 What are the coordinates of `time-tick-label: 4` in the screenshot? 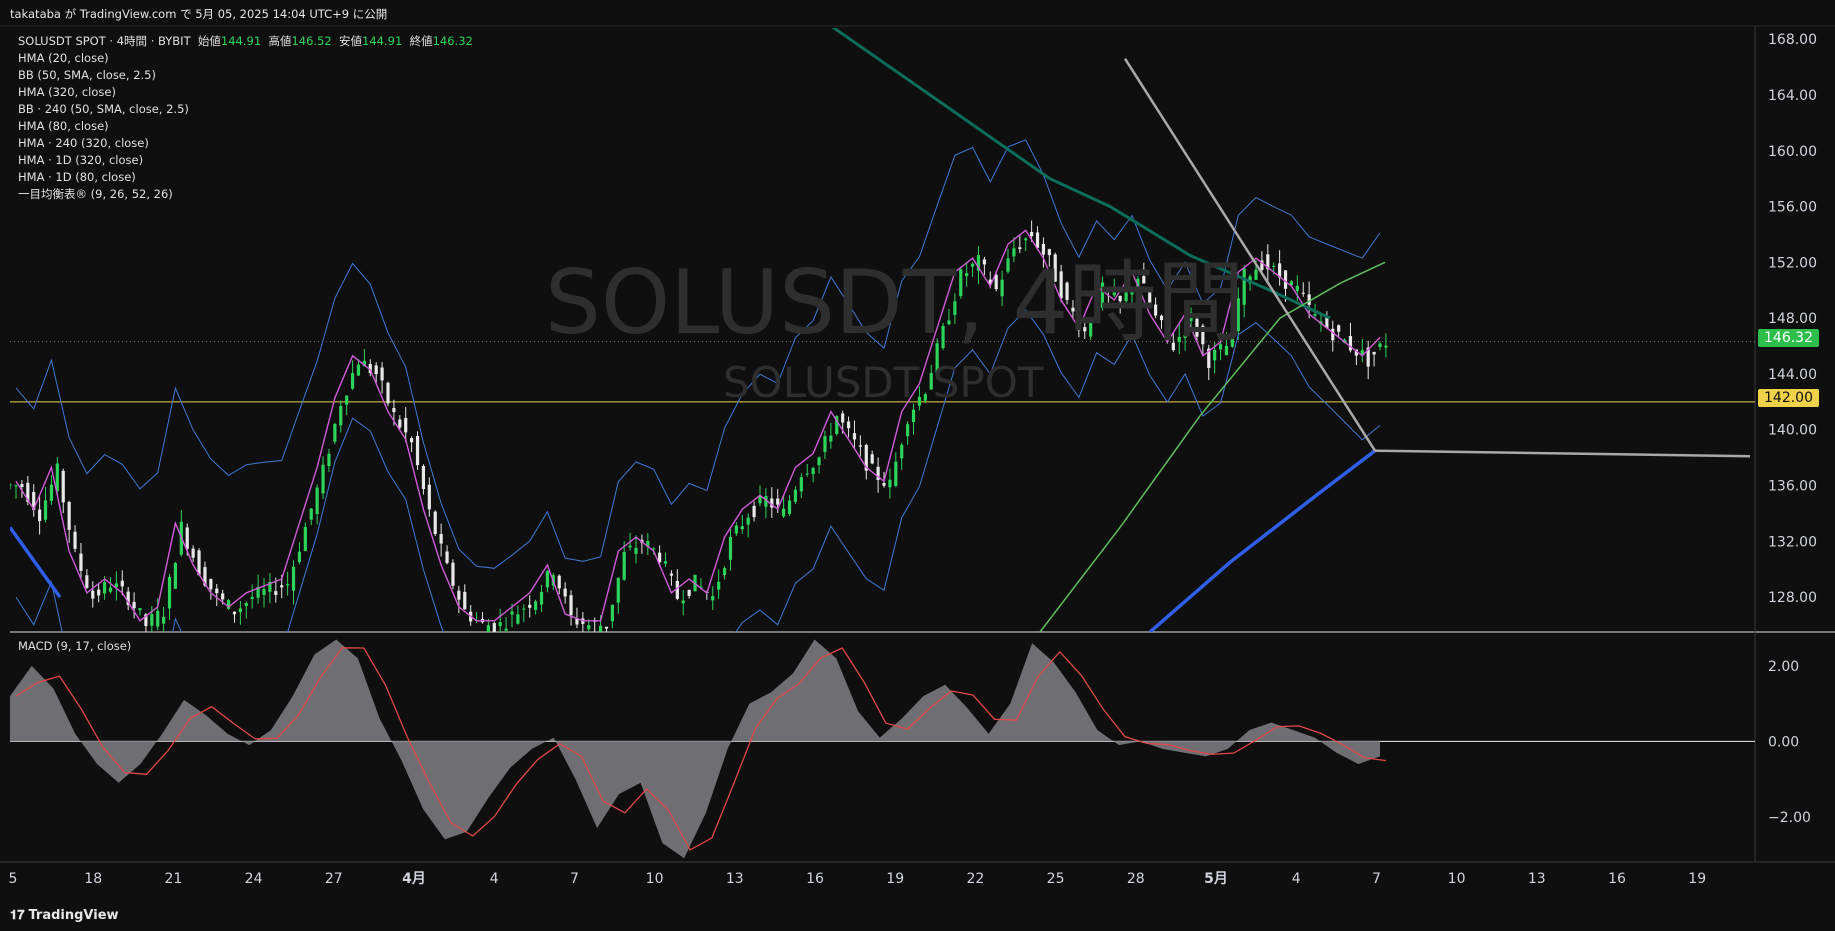 It's located at (494, 879).